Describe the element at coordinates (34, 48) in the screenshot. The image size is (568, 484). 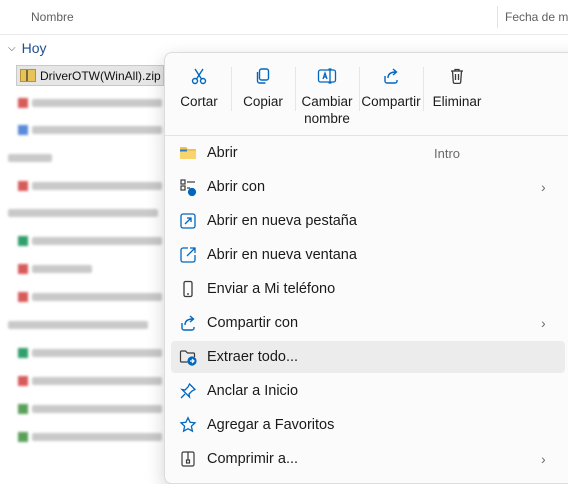
I see `group-label: Hoy` at that location.